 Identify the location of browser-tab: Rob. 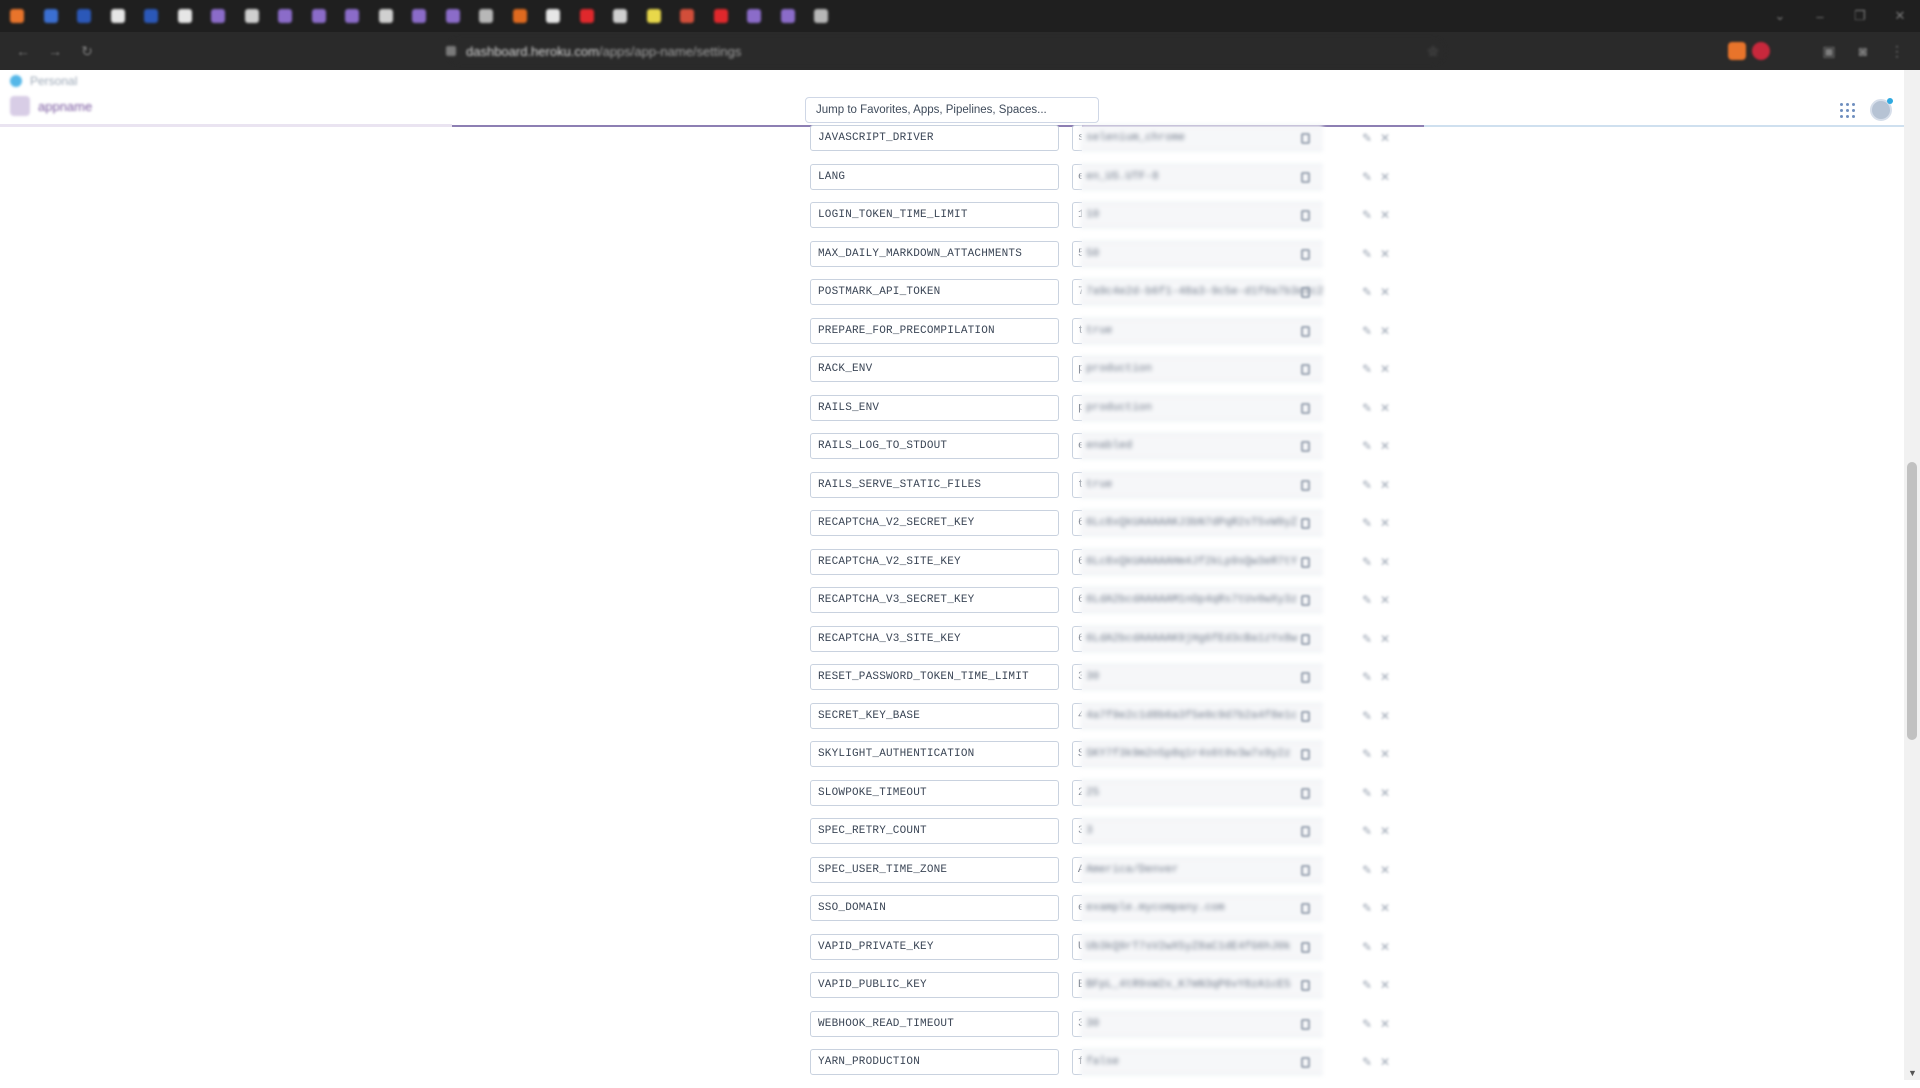
(620, 16).